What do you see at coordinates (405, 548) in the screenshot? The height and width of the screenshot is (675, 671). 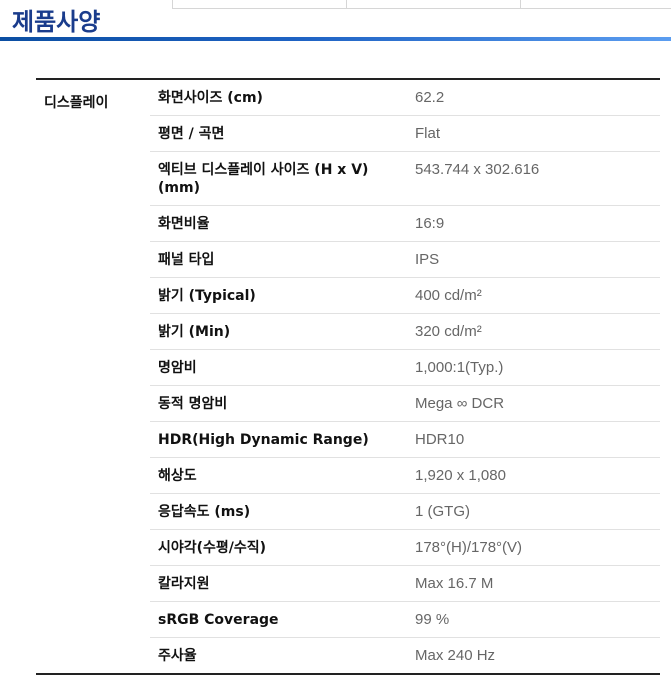 I see `spec-row: 시야각(수평/수직) 178°(H)/178°(V)` at bounding box center [405, 548].